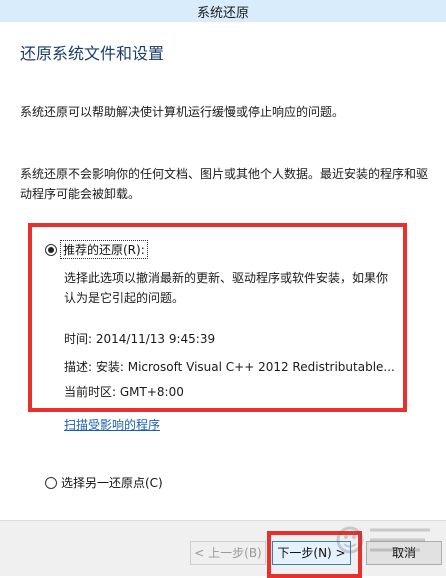  Describe the element at coordinates (404, 553) in the screenshot. I see `cancel-button: 取消` at that location.